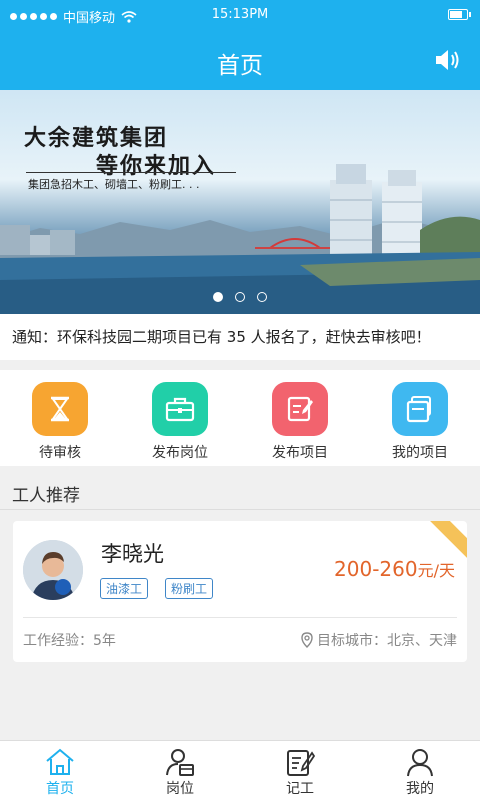 This screenshot has height=800, width=480. What do you see at coordinates (132, 554) in the screenshot?
I see `worker-name: 李晓光` at bounding box center [132, 554].